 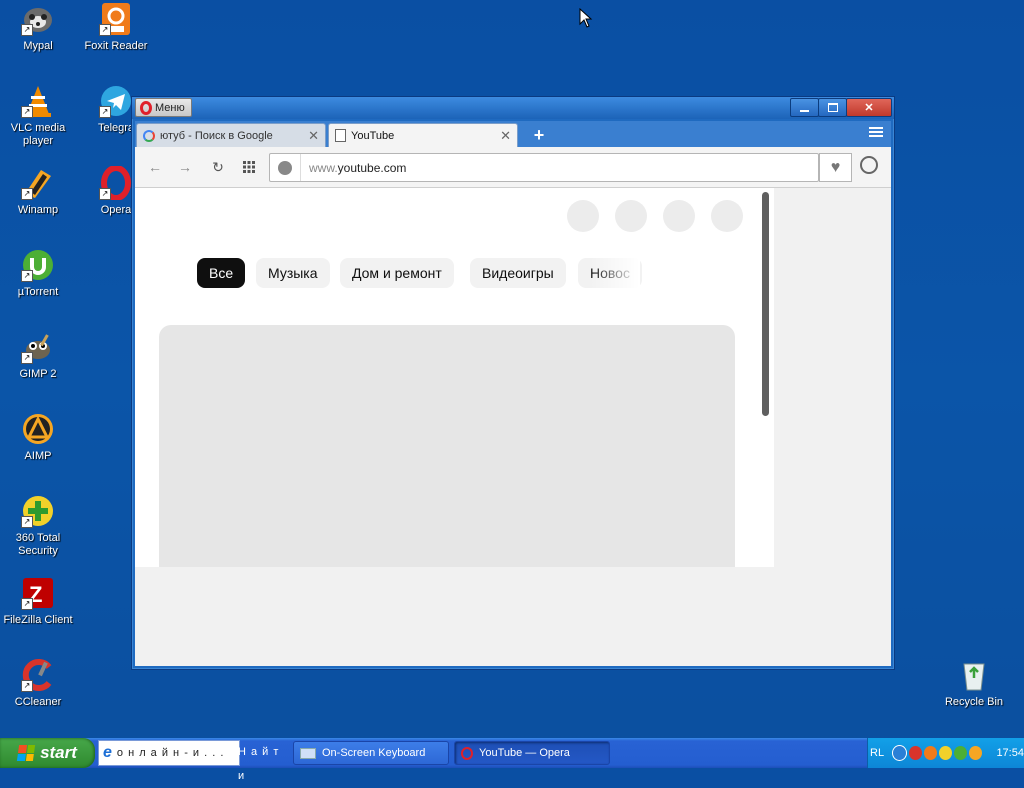 What do you see at coordinates (615, 273) in the screenshot?
I see `chip-overflow-fade` at bounding box center [615, 273].